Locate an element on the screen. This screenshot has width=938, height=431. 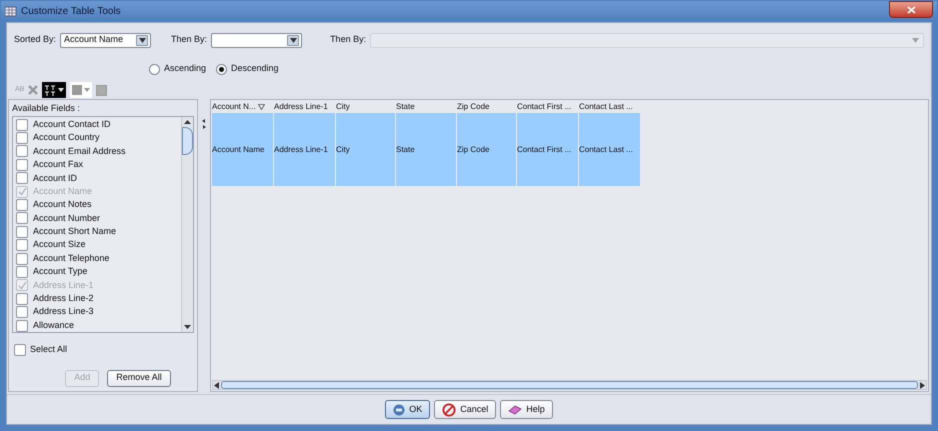
dialog-button: OK is located at coordinates (407, 409).